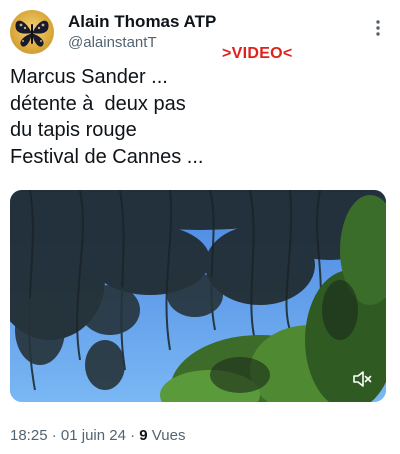 This screenshot has width=400, height=454. What do you see at coordinates (142, 22) in the screenshot?
I see `author-display-name: Alain Thomas ATP` at bounding box center [142, 22].